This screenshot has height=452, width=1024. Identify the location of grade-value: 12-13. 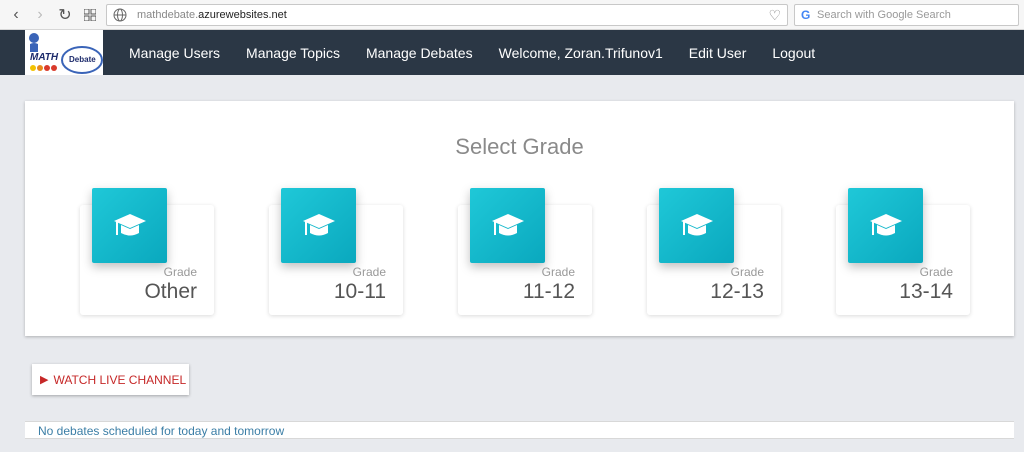
(737, 291).